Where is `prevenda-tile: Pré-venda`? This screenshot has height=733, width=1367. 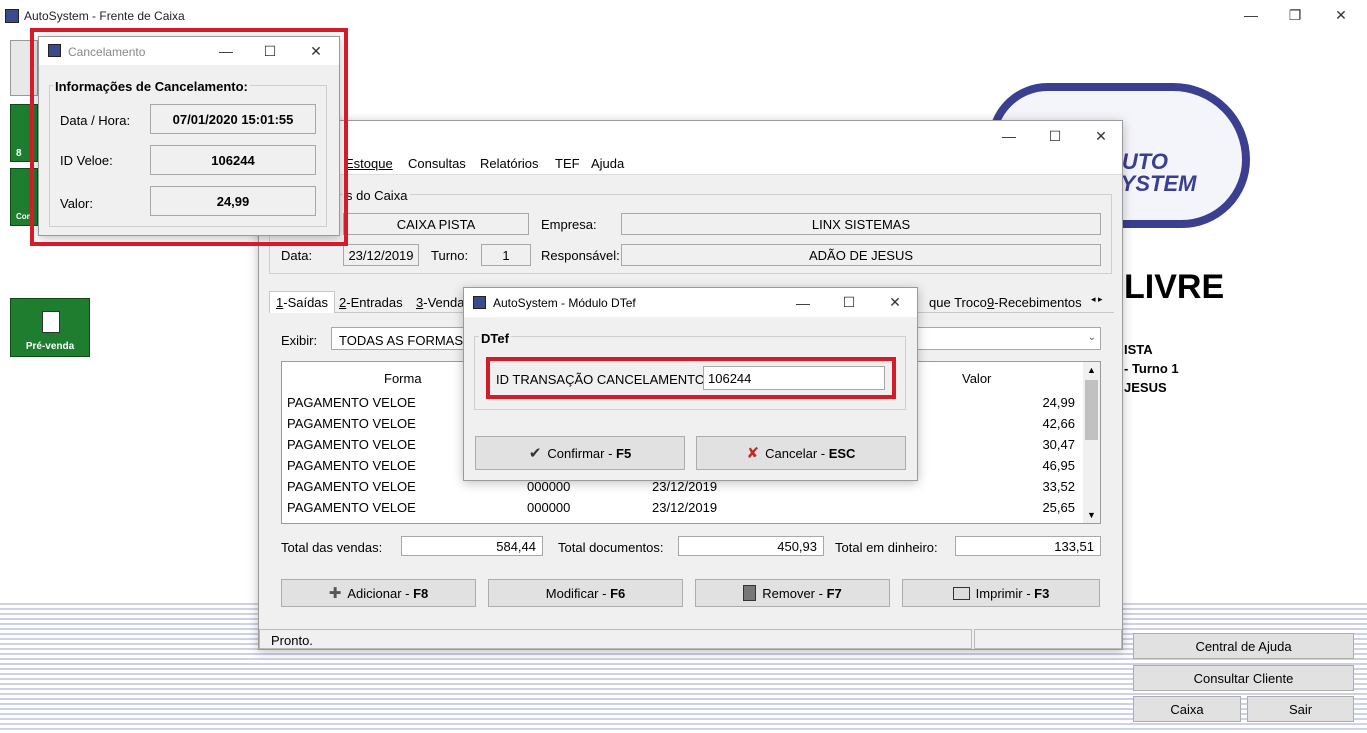
prevenda-tile: Pré-venda is located at coordinates (50, 327).